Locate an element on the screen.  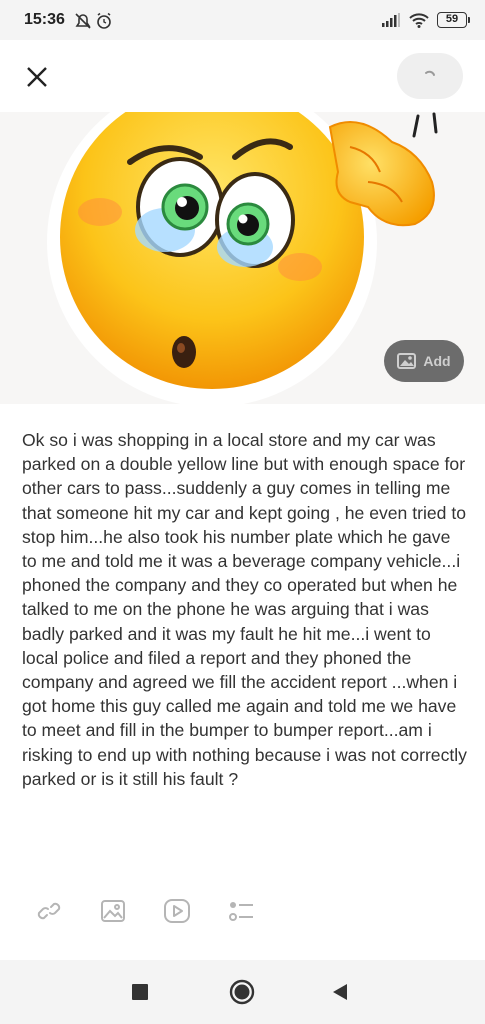
formatting-toolbar is located at coordinates (242, 912).